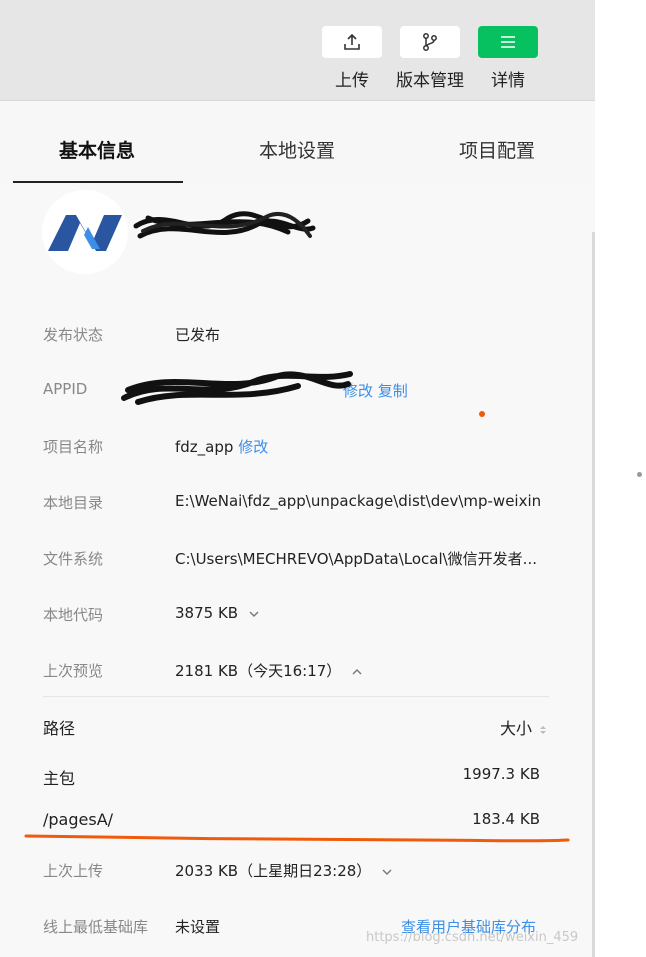 The width and height of the screenshot is (646, 957). I want to click on tab-bar: 基本信息 本地设置 项目配置, so click(297, 142).